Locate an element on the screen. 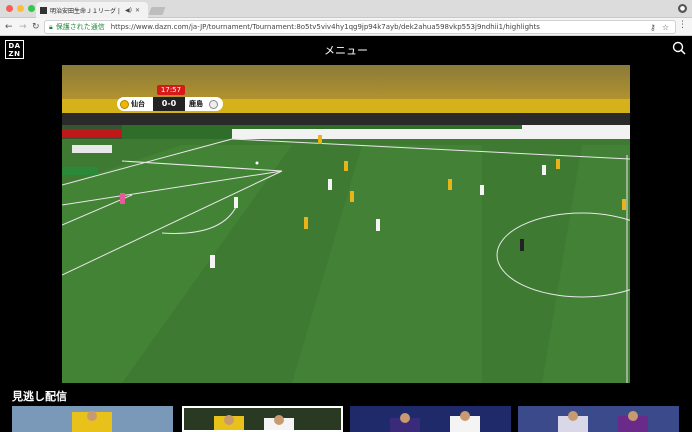 The width and height of the screenshot is (692, 432). away-team-name: 鹿島 is located at coordinates (196, 104).